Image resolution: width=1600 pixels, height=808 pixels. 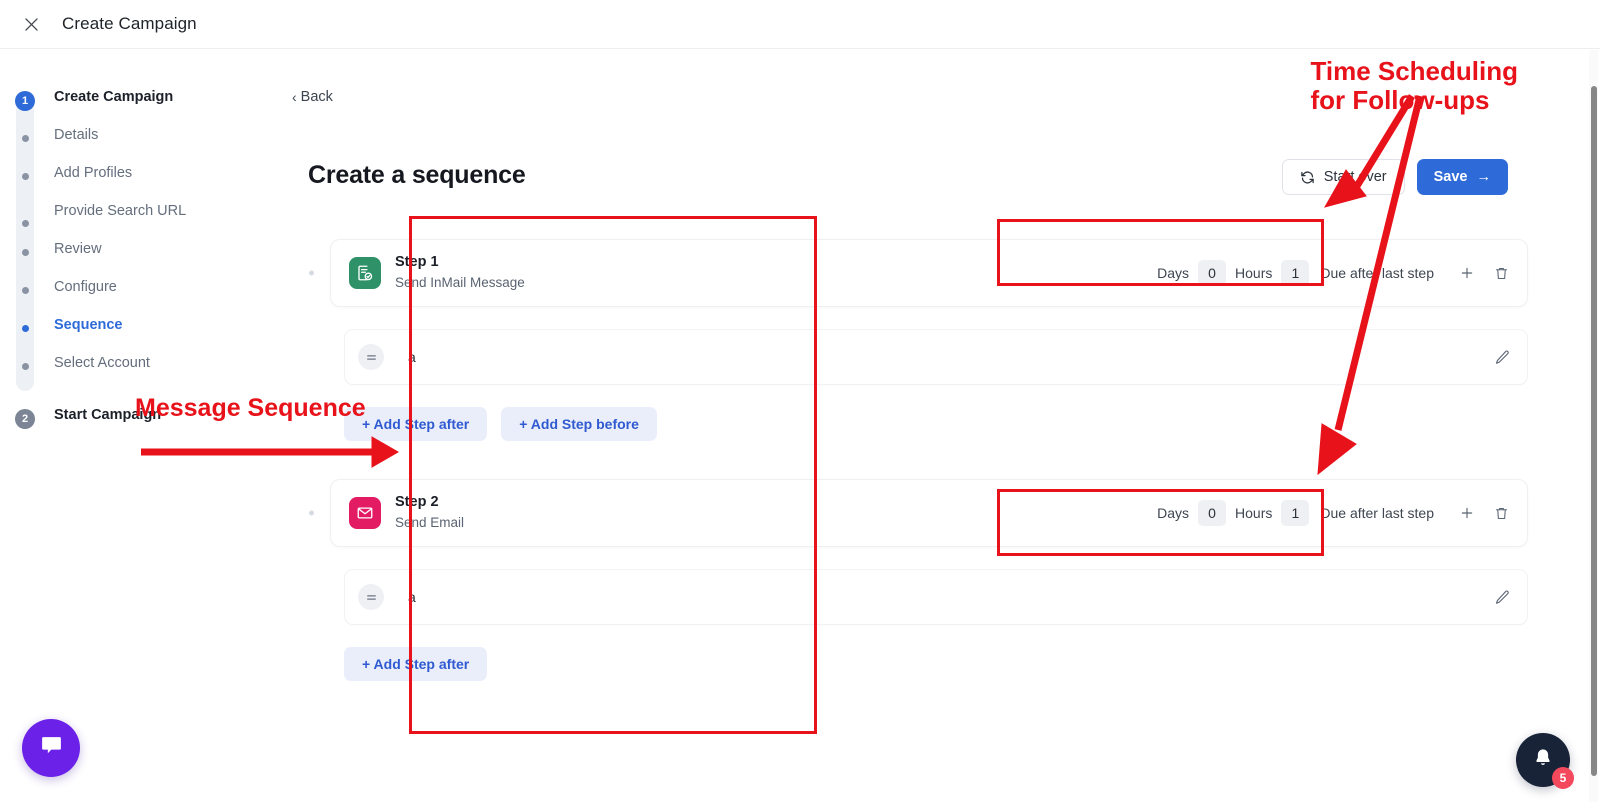 I want to click on page-header-title: Create Campaign, so click(x=129, y=23).